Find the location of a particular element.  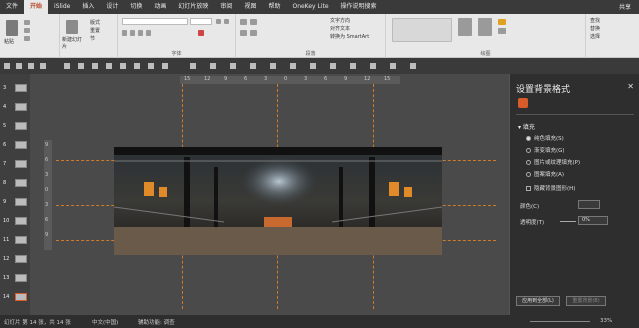

slide-thumbnail: 14 is located at coordinates (15, 297).